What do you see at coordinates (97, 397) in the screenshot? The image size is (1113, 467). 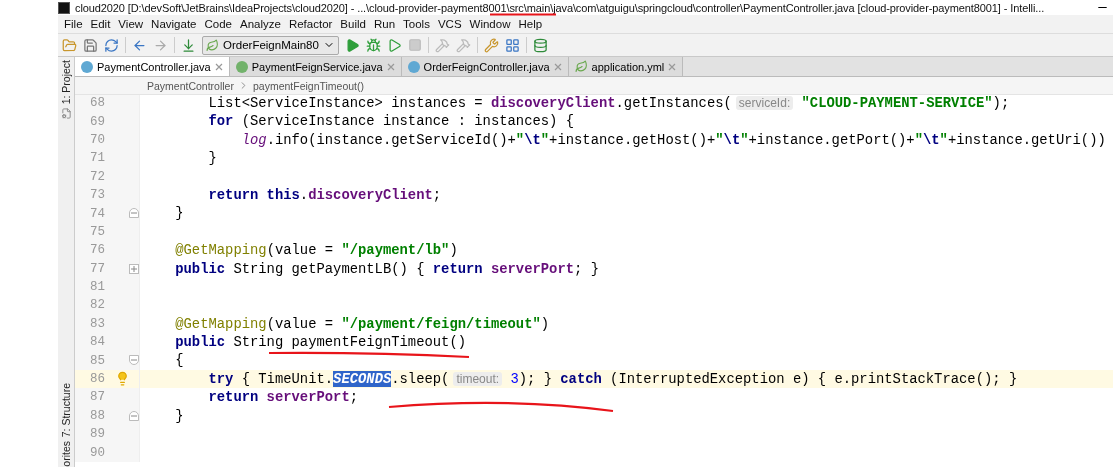 I see `line-number: 87` at bounding box center [97, 397].